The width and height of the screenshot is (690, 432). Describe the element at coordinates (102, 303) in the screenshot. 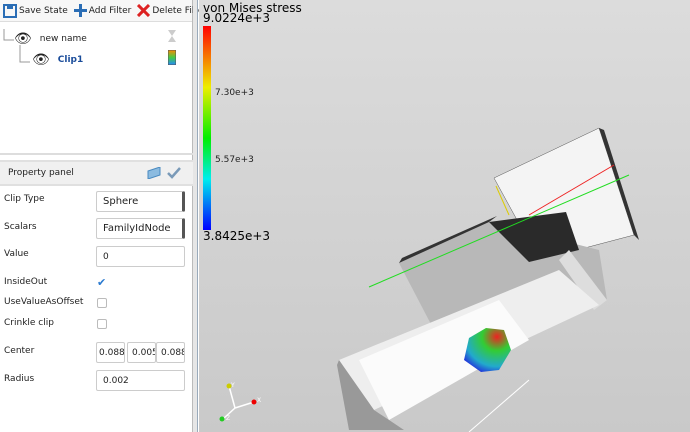

I see `use-value-as-offset-checkbox` at that location.